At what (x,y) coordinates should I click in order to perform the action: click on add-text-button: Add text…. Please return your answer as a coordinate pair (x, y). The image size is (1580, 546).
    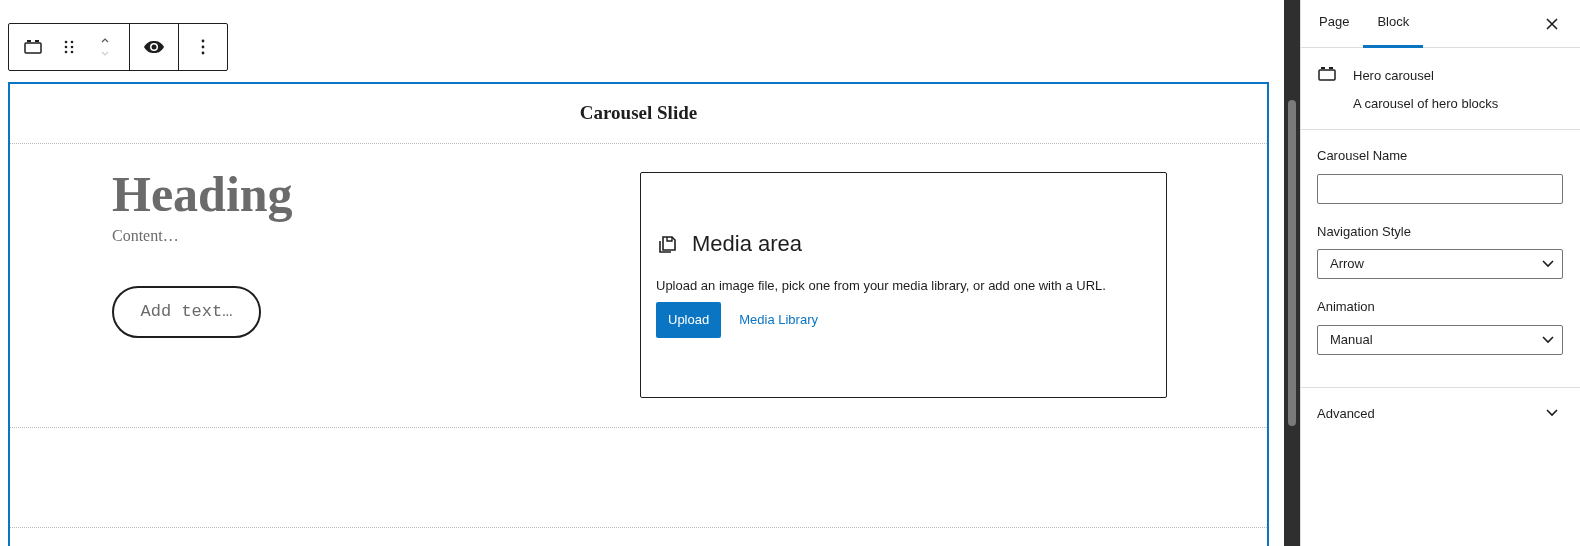
    Looking at the image, I should click on (186, 312).